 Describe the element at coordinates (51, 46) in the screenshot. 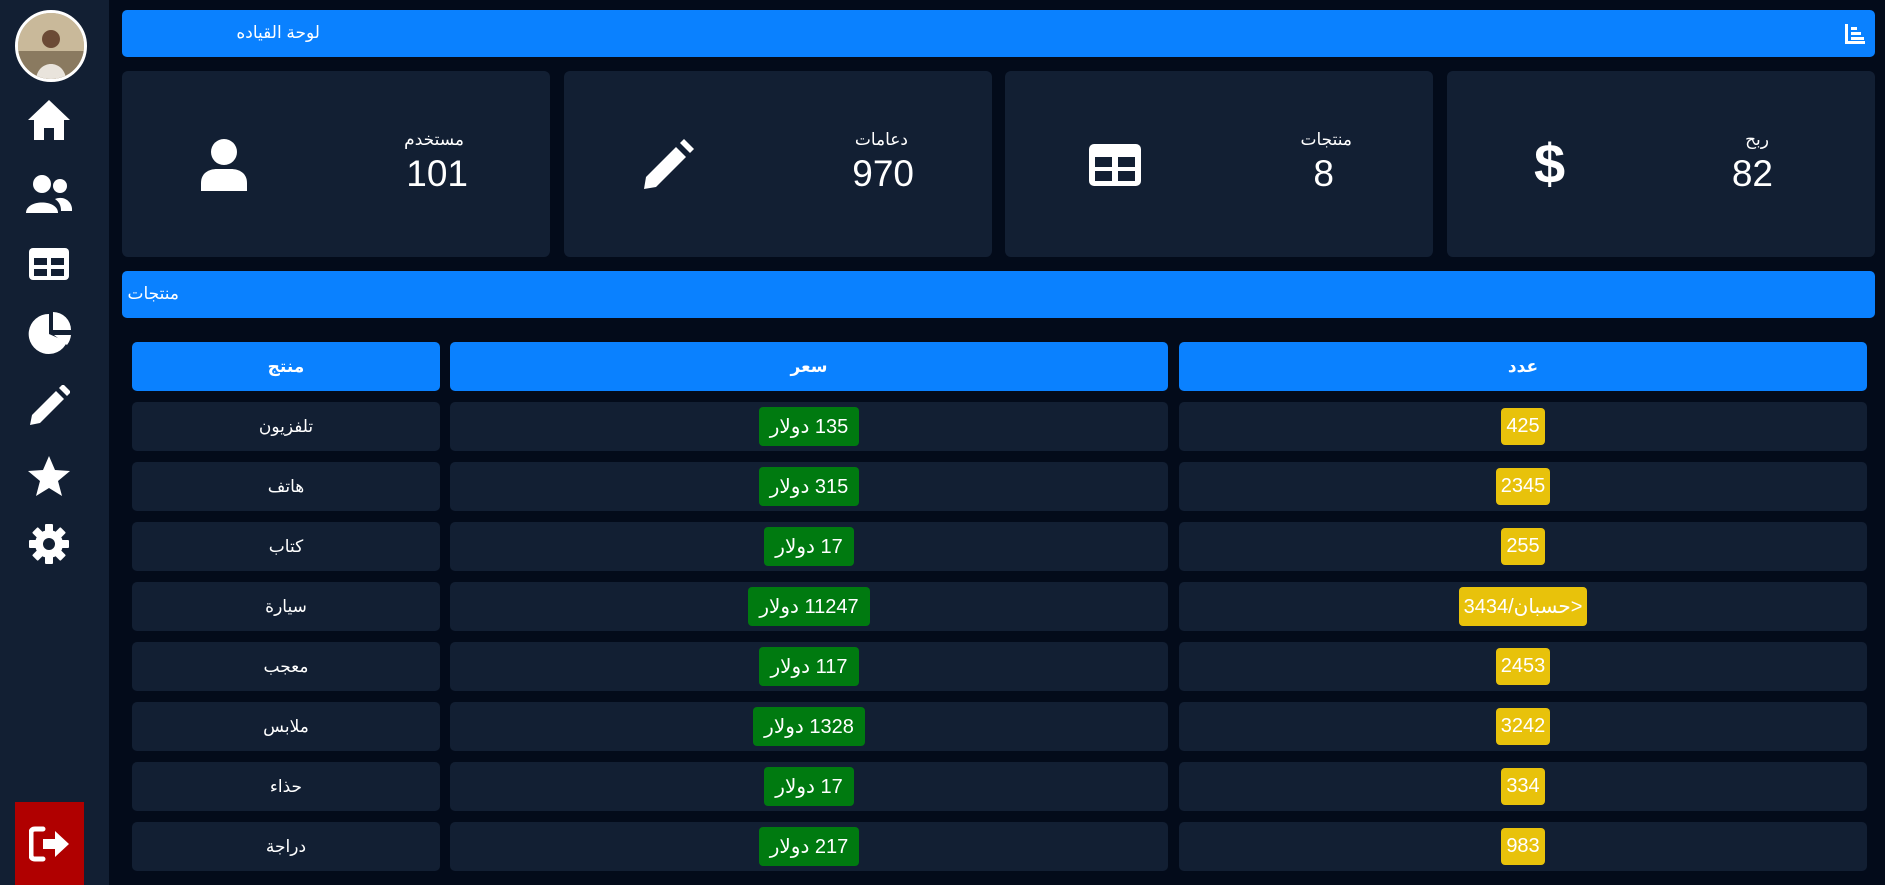

I see `user-avatar` at that location.